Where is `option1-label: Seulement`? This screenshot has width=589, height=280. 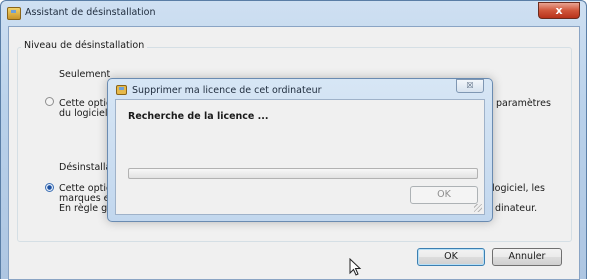
option1-label: Seulement is located at coordinates (85, 74).